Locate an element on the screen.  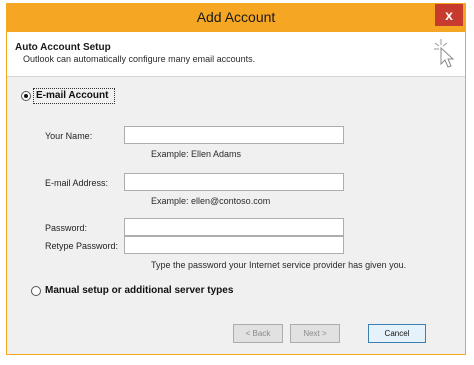
your-name-label: Your Name: is located at coordinates (69, 136).